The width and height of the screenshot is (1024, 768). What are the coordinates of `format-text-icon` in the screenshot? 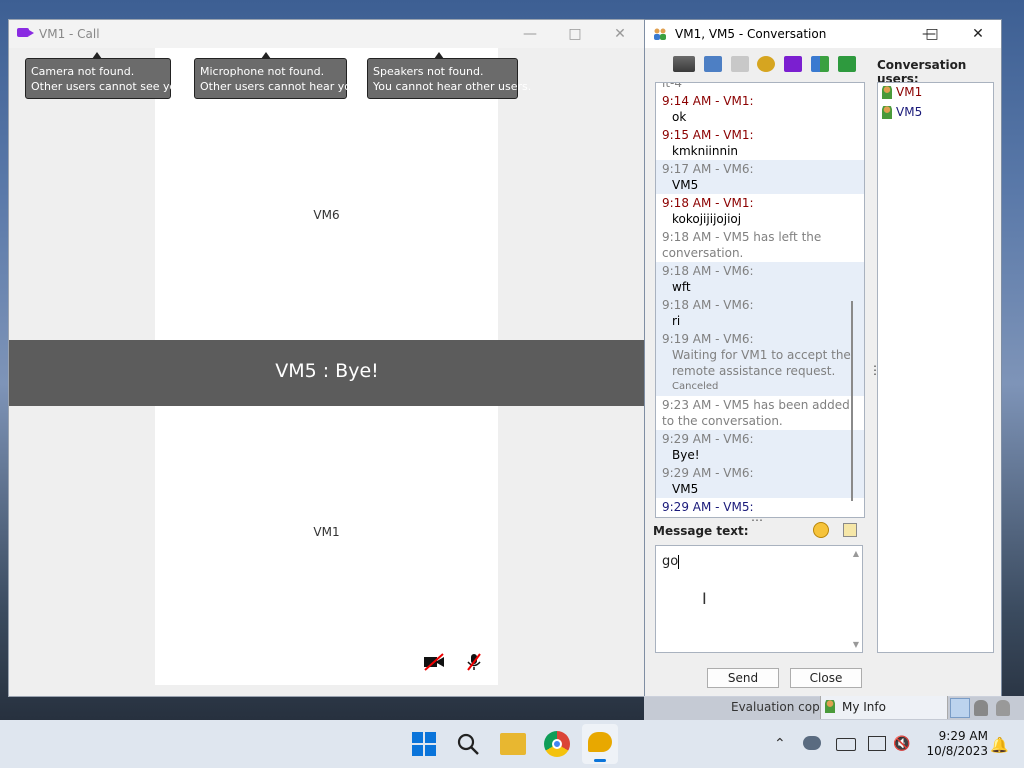 It's located at (850, 530).